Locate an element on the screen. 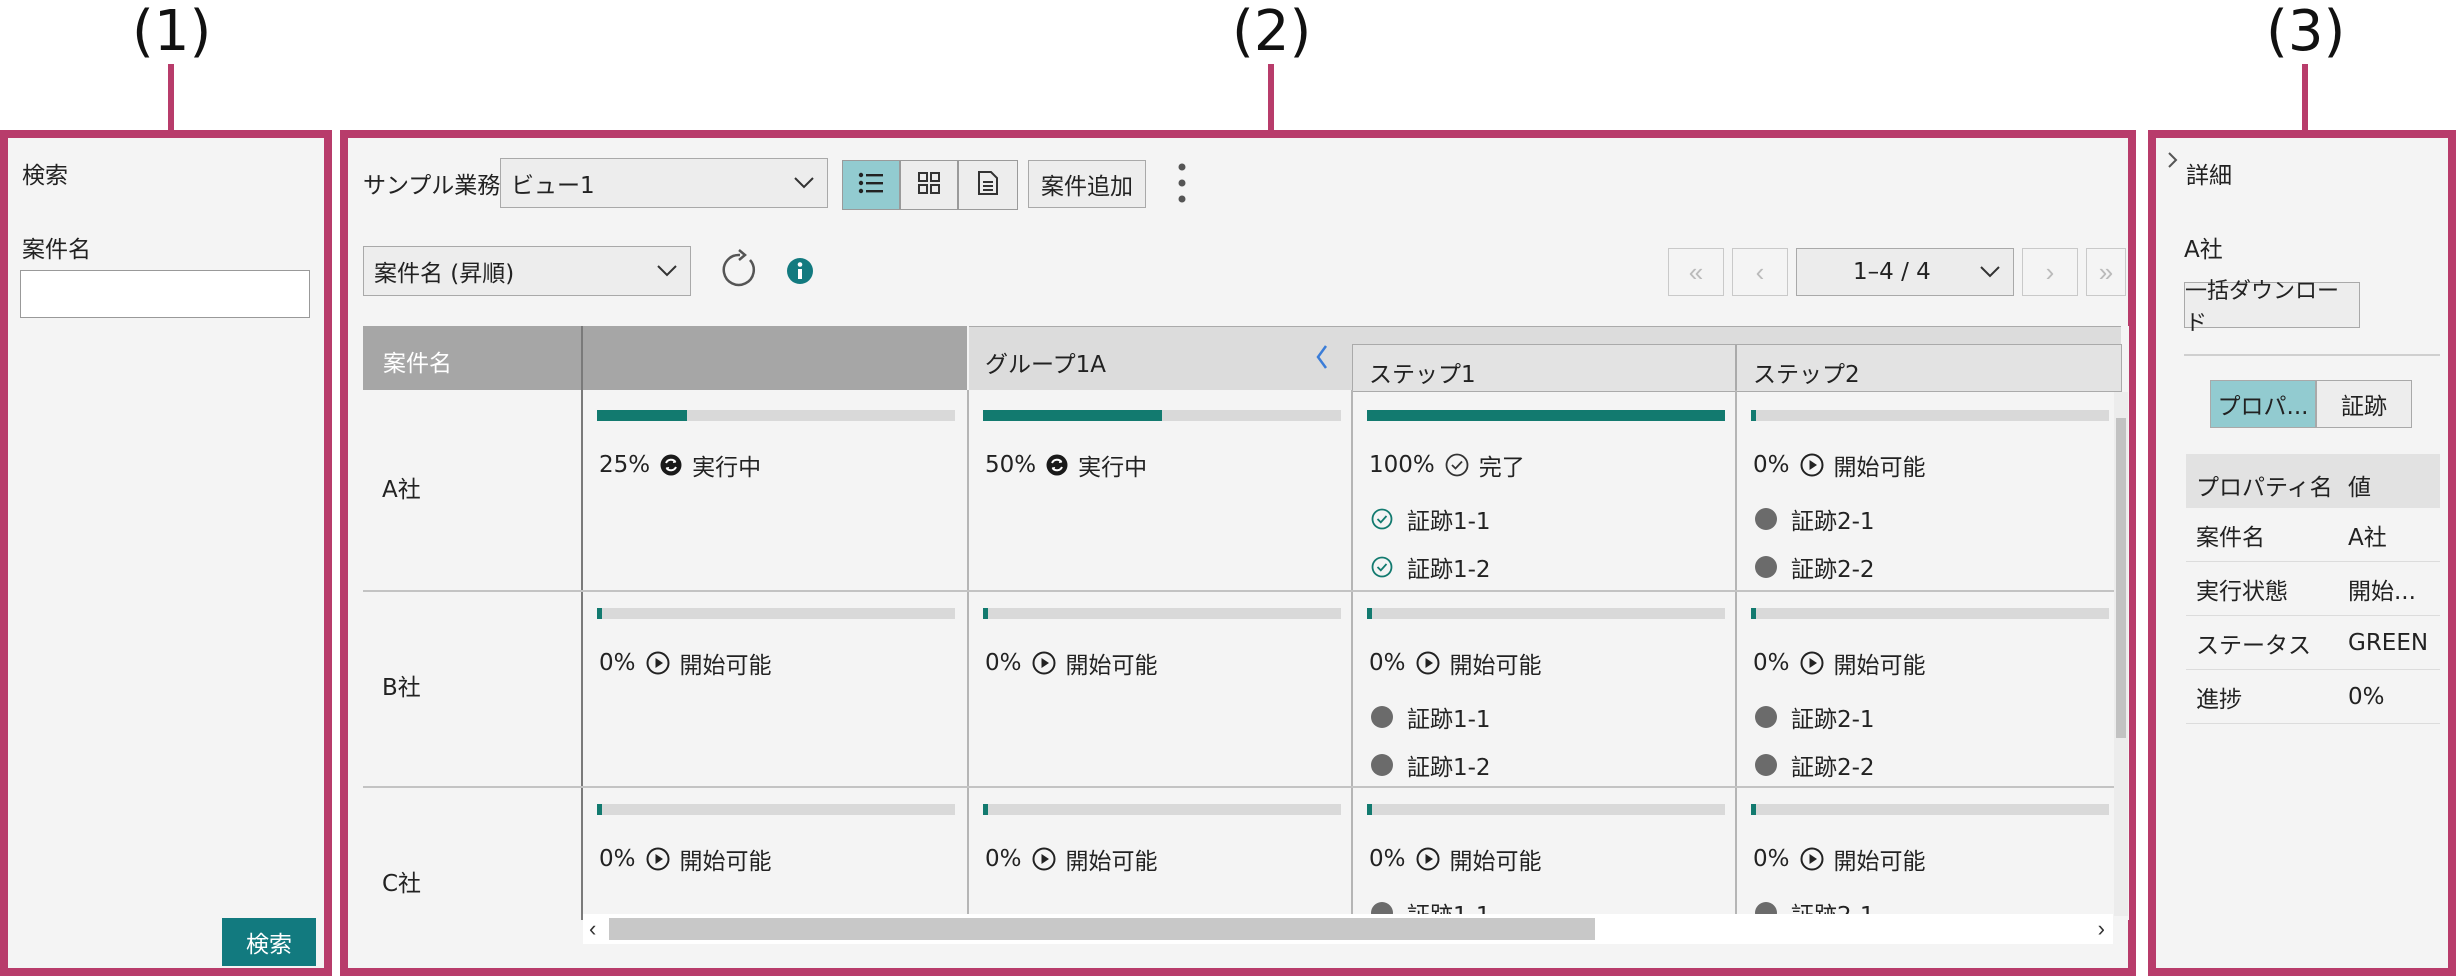 The width and height of the screenshot is (2459, 980). sort-select: 案件名 (昇順) is located at coordinates (527, 271).